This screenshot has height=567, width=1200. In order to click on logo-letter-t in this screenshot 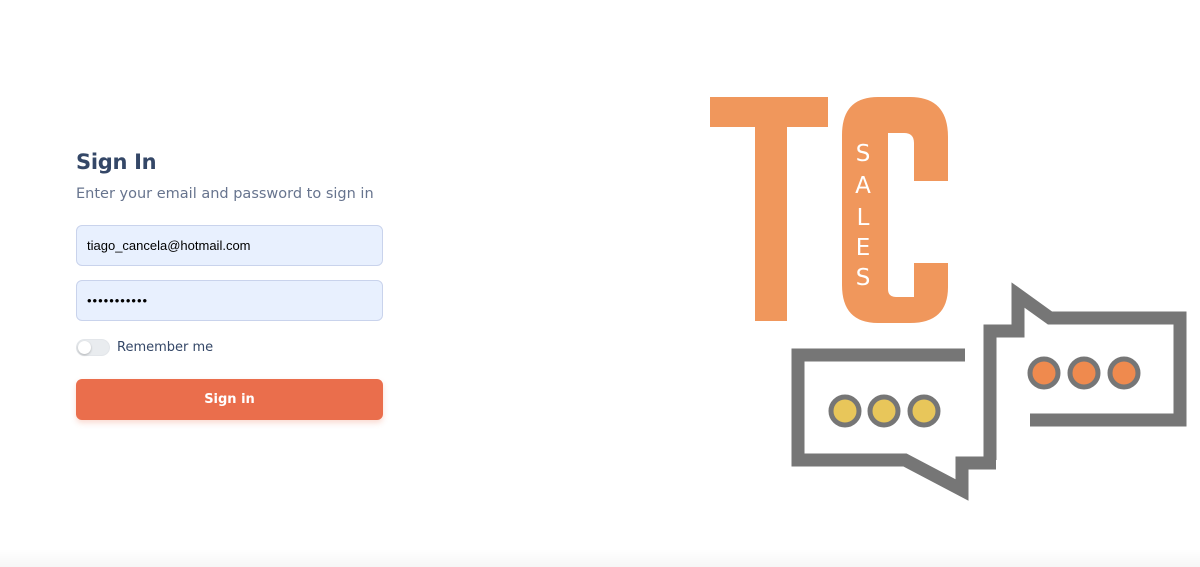, I will do `click(769, 209)`.